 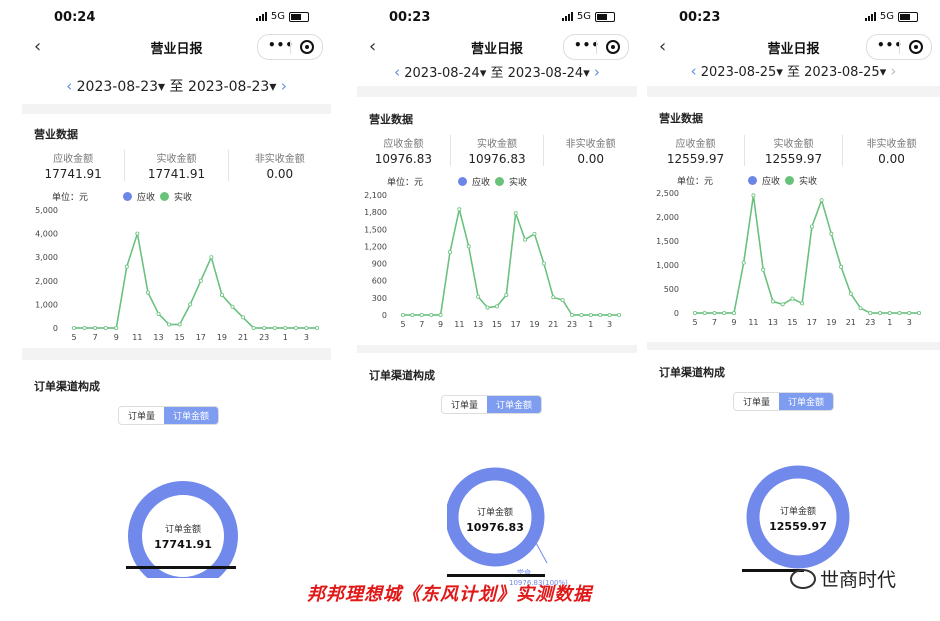 I want to click on date-to-select: 2023-08-25▾, so click(x=845, y=72).